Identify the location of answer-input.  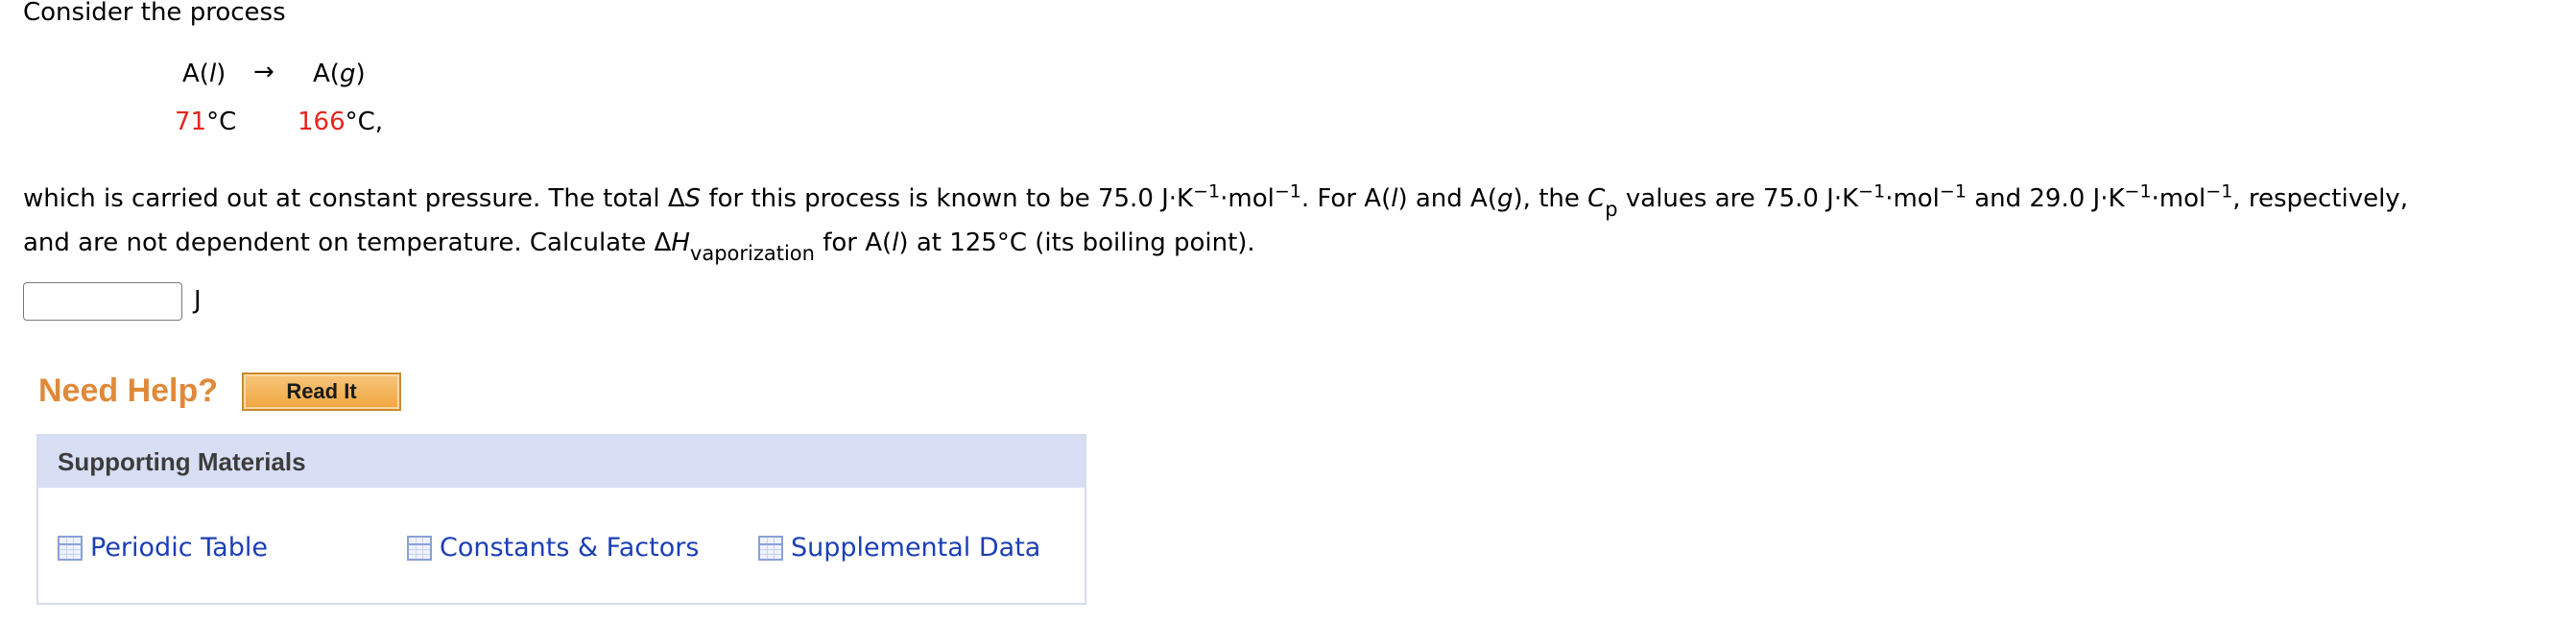
(102, 301).